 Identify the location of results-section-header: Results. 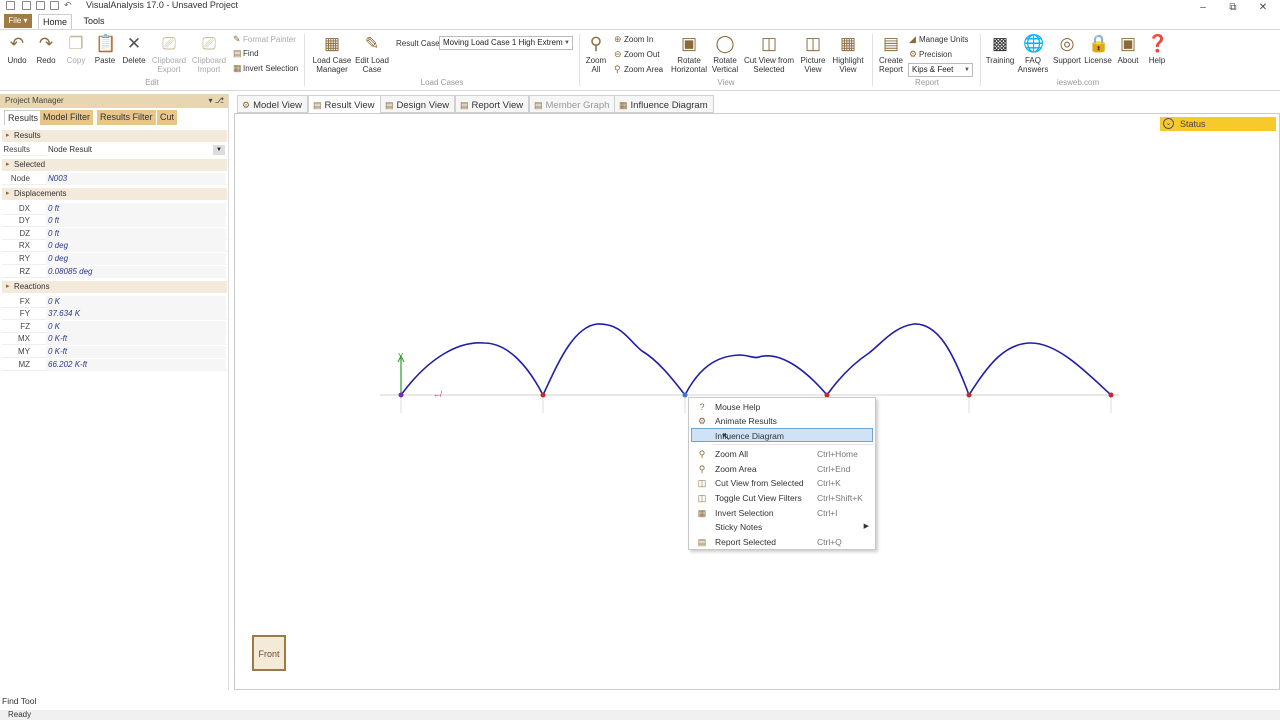
(114, 136).